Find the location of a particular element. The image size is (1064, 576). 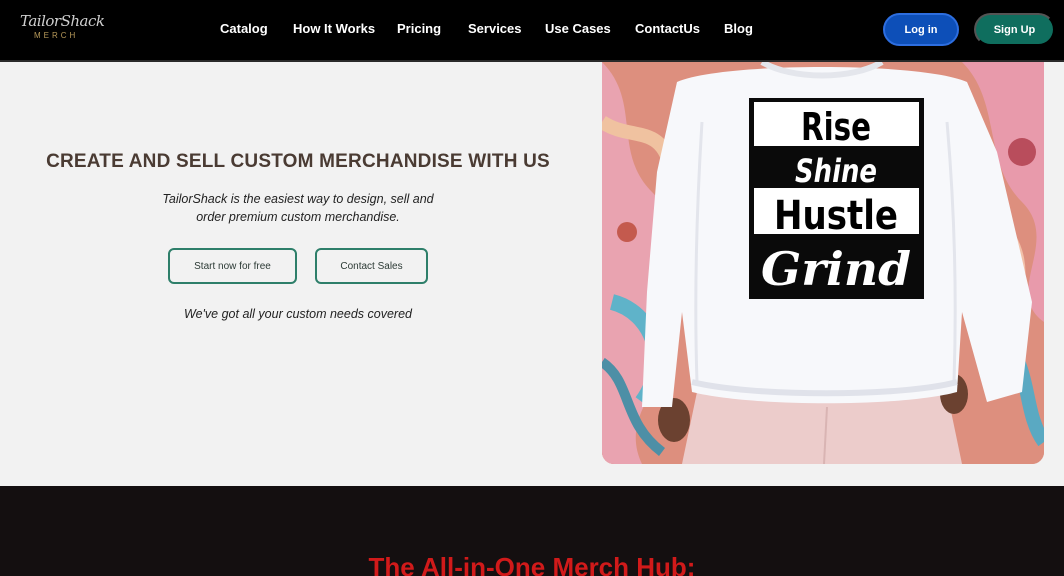

merch-hub-title: The All-in-One Merch Hub: is located at coordinates (532, 564).